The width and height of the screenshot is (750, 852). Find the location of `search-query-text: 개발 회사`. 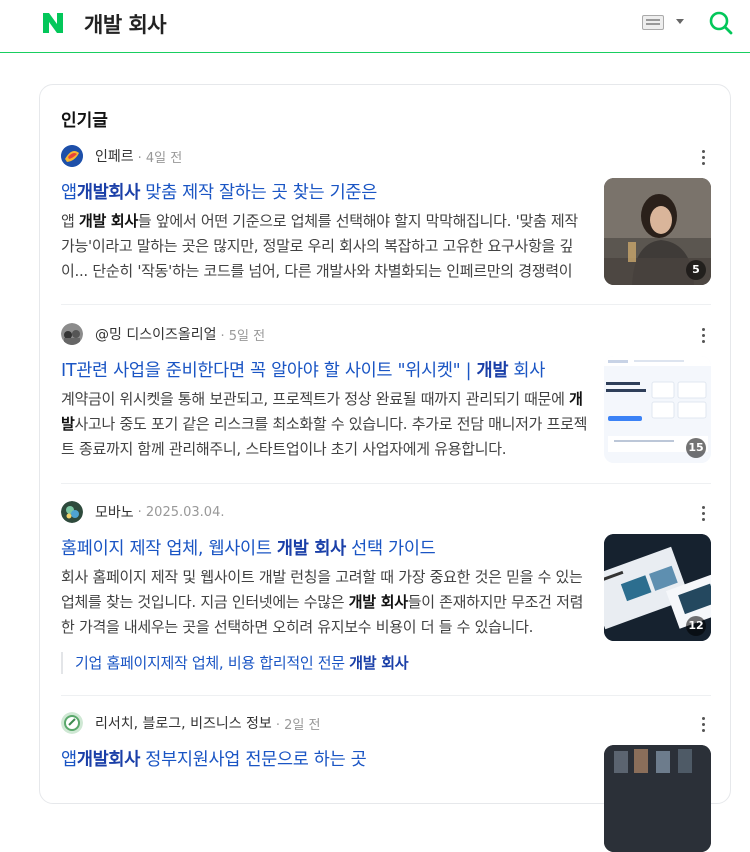

search-query-text: 개발 회사 is located at coordinates (125, 24).